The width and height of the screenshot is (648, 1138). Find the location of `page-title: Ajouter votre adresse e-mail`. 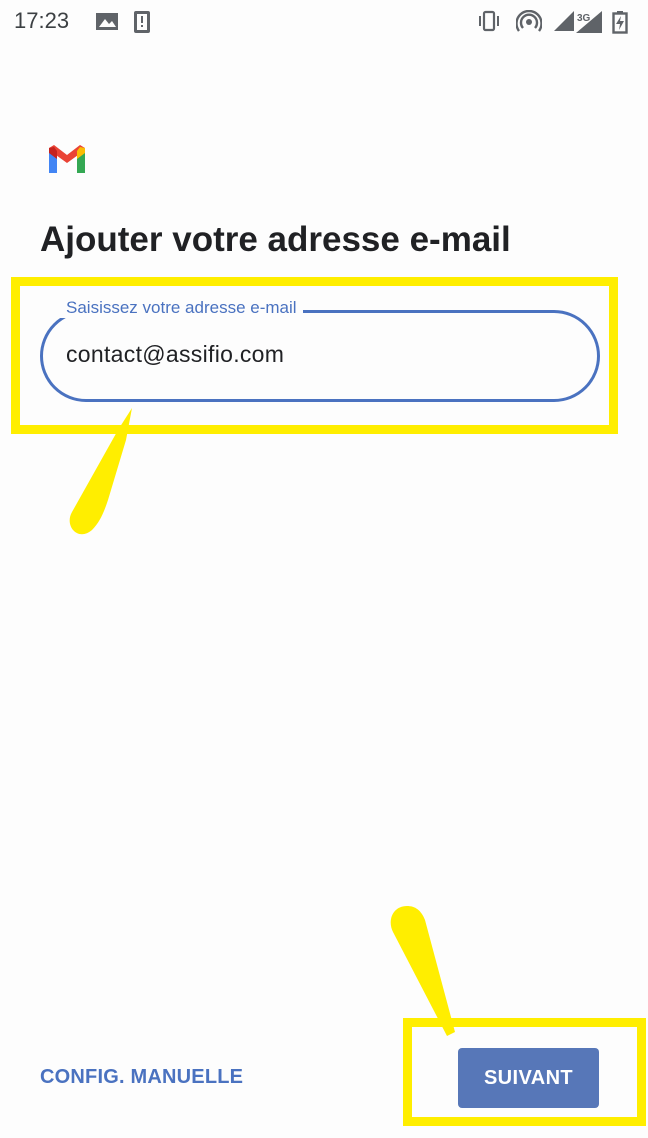

page-title: Ajouter votre adresse e-mail is located at coordinates (275, 239).